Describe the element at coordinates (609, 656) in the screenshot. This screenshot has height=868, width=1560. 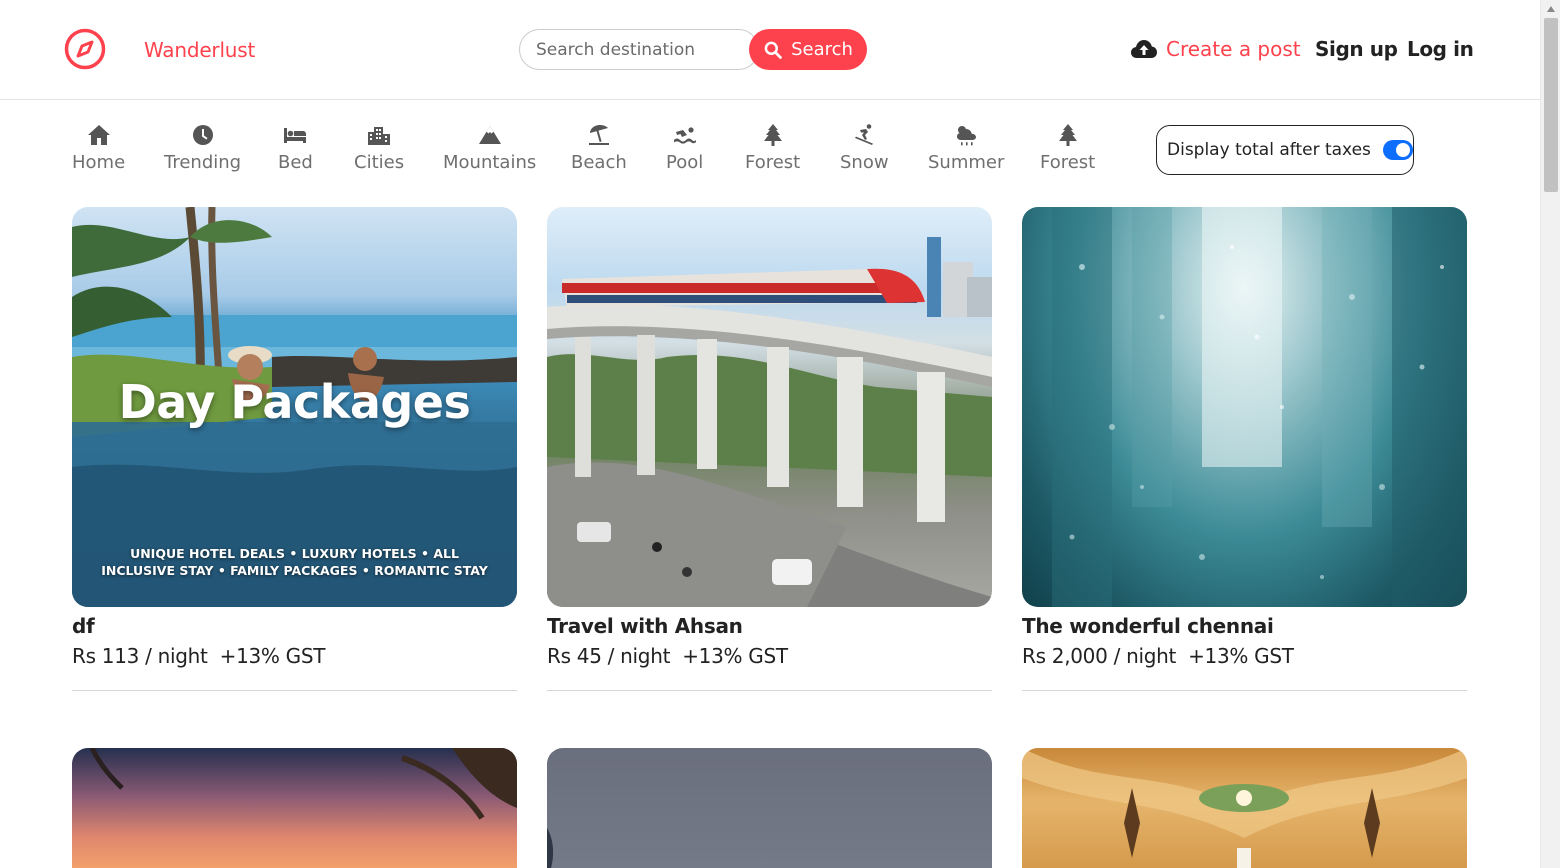
I see `listing-price-value: Rs 45 / night` at that location.